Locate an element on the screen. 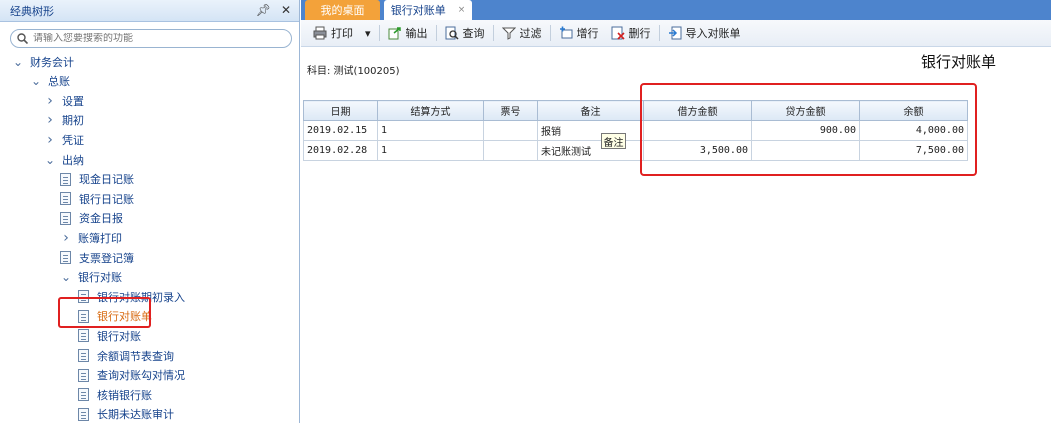 This screenshot has width=1051, height=424. cell-date: 2019.02.28 is located at coordinates (340, 150).